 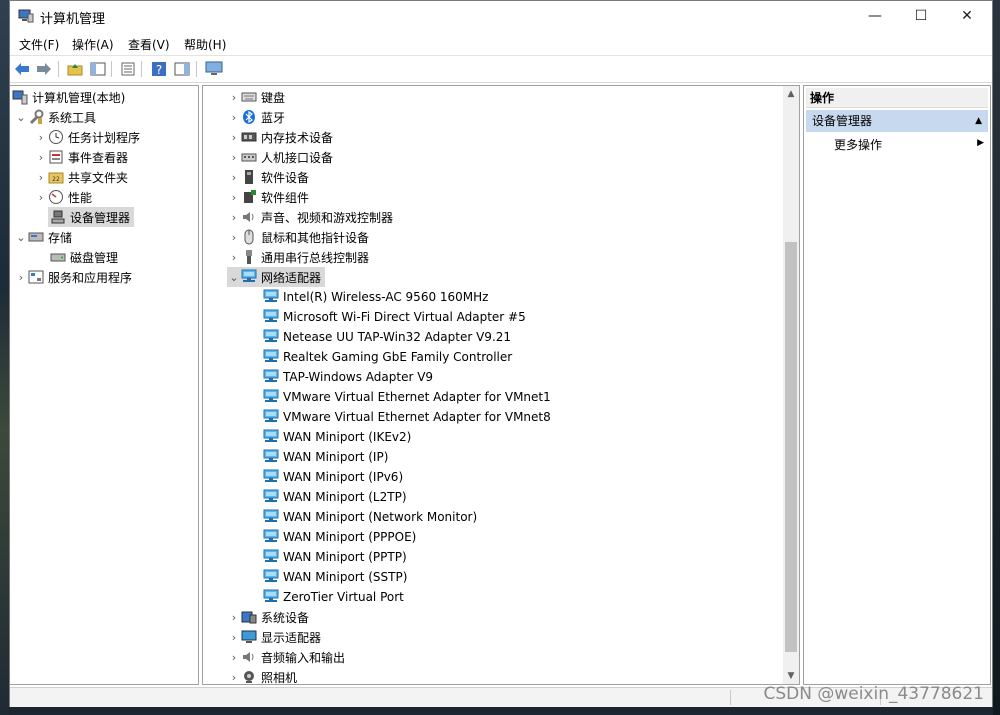 What do you see at coordinates (375, 297) in the screenshot?
I see `network-adapter-item: Intel(R) Wireless-AC 9560 160MHz` at bounding box center [375, 297].